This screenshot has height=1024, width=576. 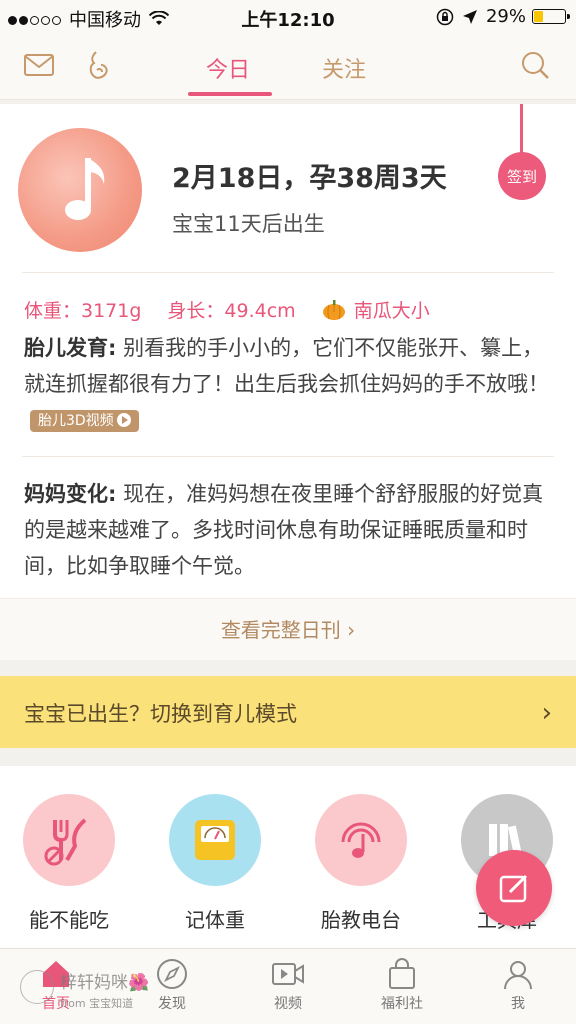 What do you see at coordinates (83, 311) in the screenshot?
I see `baby-weight: 体重：3171g` at bounding box center [83, 311].